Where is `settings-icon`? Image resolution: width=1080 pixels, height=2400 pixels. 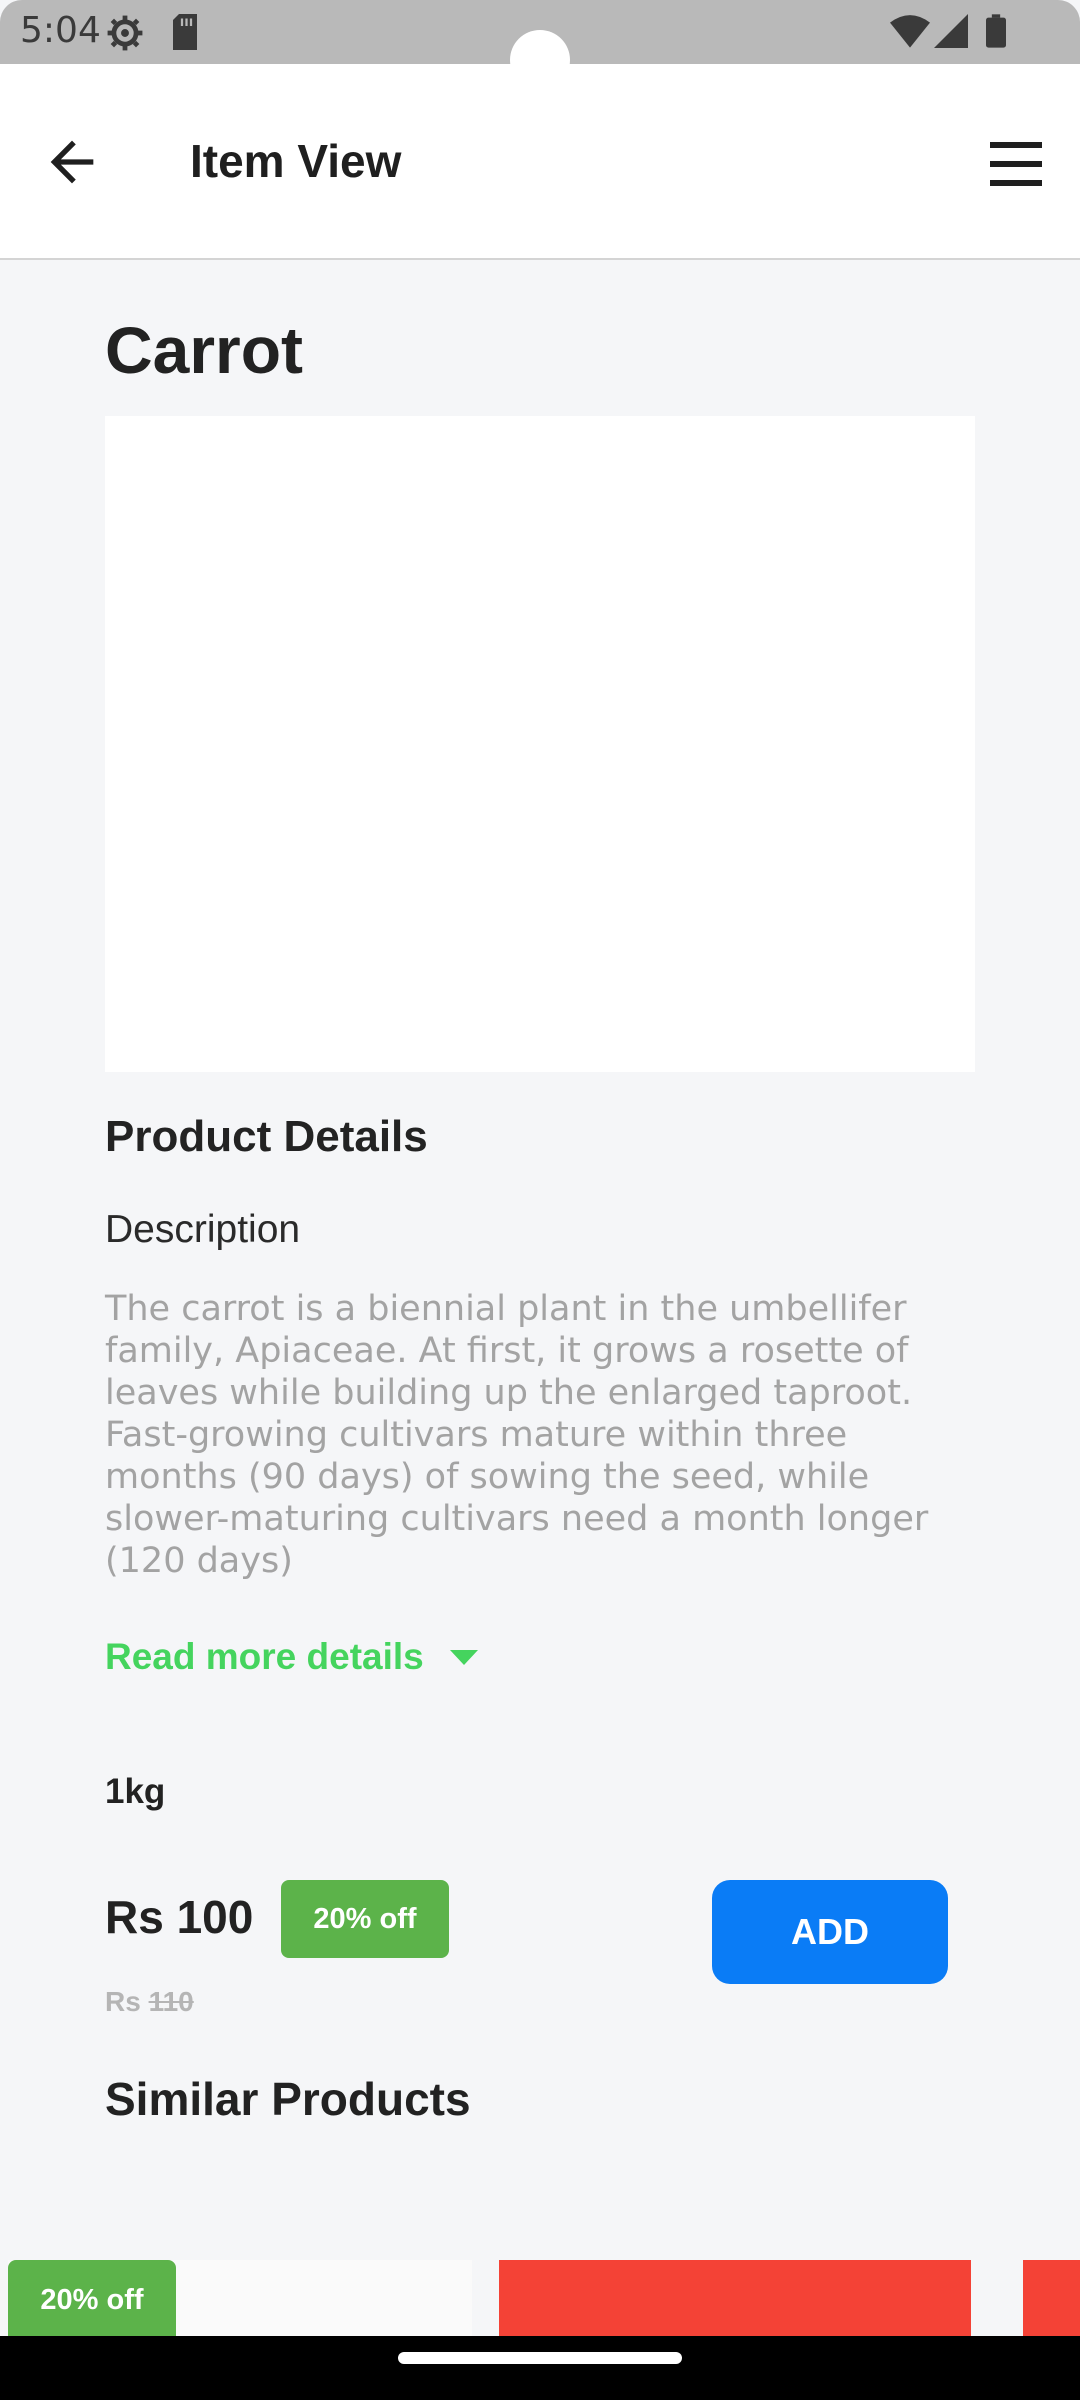
settings-icon is located at coordinates (125, 35).